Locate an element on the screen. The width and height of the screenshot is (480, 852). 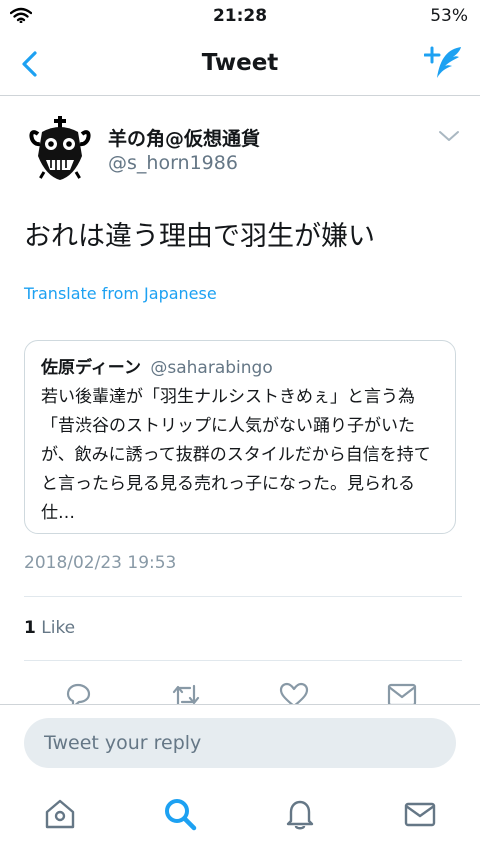
direct-message-icon is located at coordinates (402, 692).